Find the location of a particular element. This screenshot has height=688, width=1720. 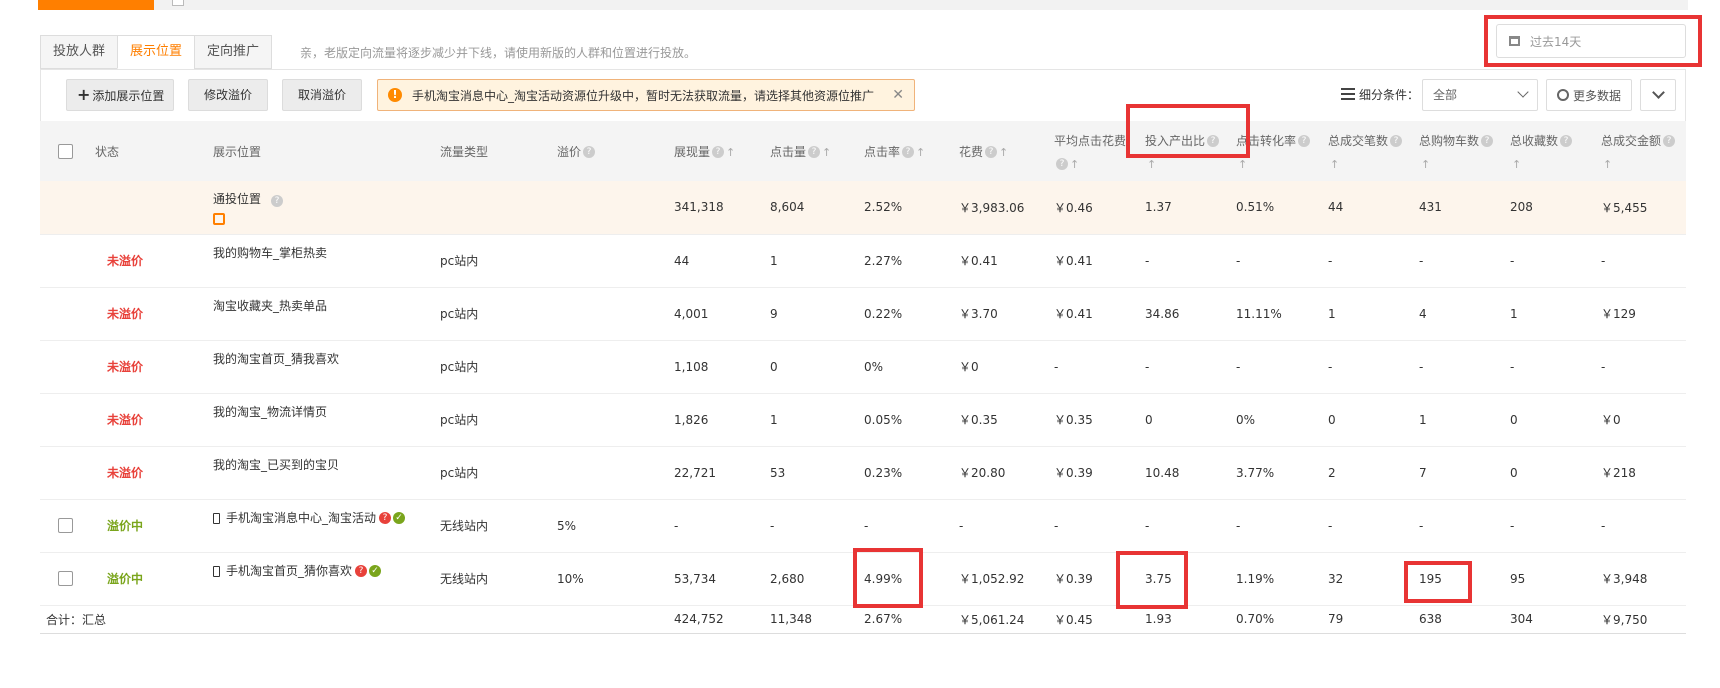

status-cell: 溢价中 is located at coordinates (125, 579).